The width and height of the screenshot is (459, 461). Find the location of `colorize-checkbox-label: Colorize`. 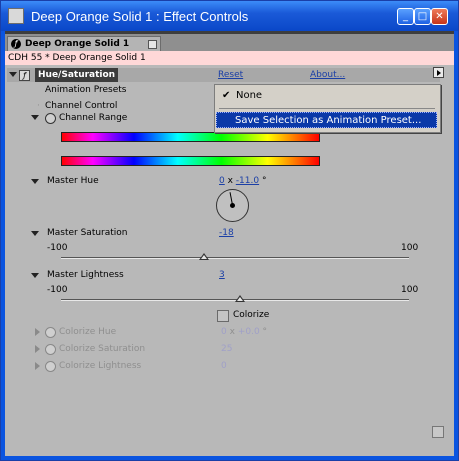

colorize-checkbox-label: Colorize is located at coordinates (251, 315).